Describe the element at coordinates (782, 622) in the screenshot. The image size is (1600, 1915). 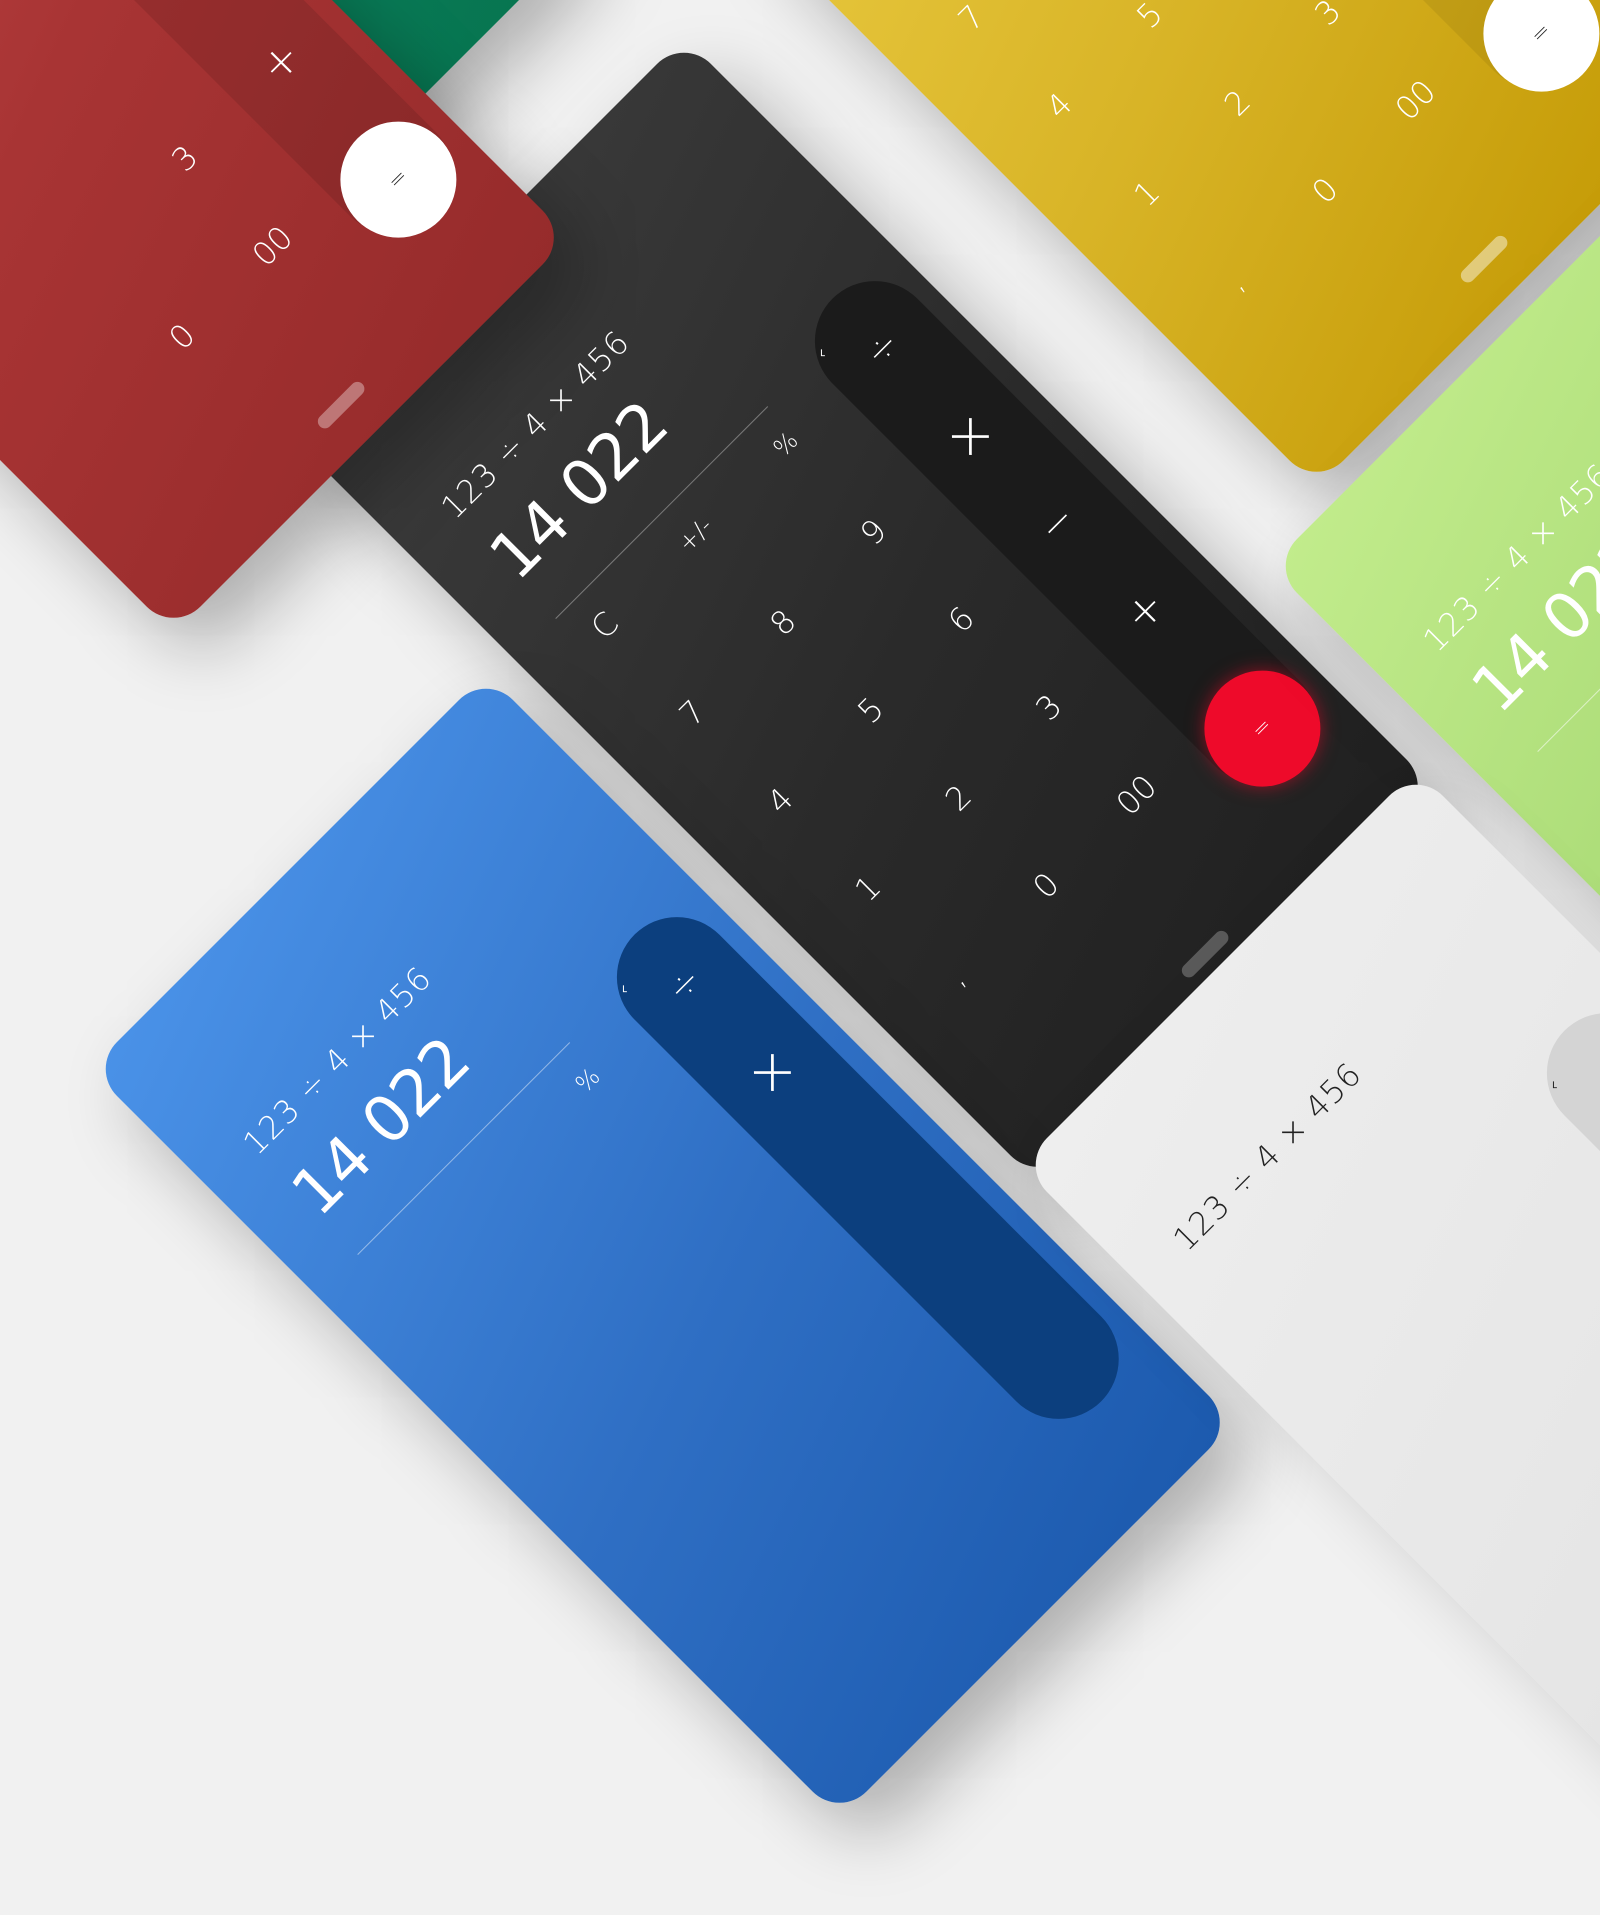
I see `eight-key: 8` at that location.